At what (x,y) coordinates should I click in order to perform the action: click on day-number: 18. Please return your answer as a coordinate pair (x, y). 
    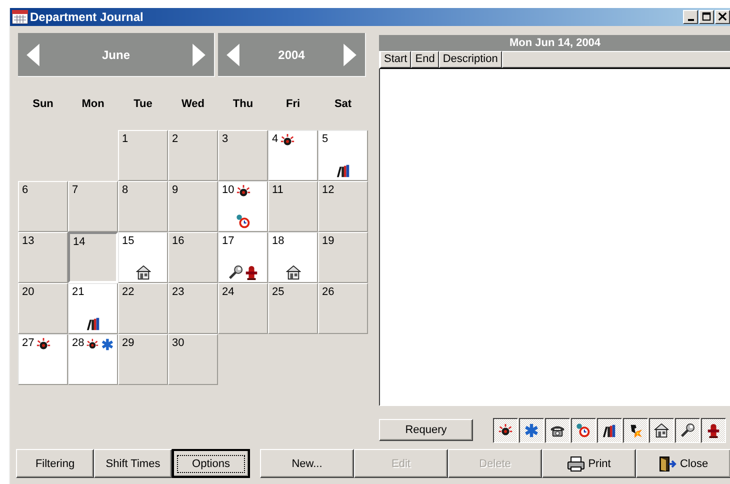
    Looking at the image, I should click on (278, 241).